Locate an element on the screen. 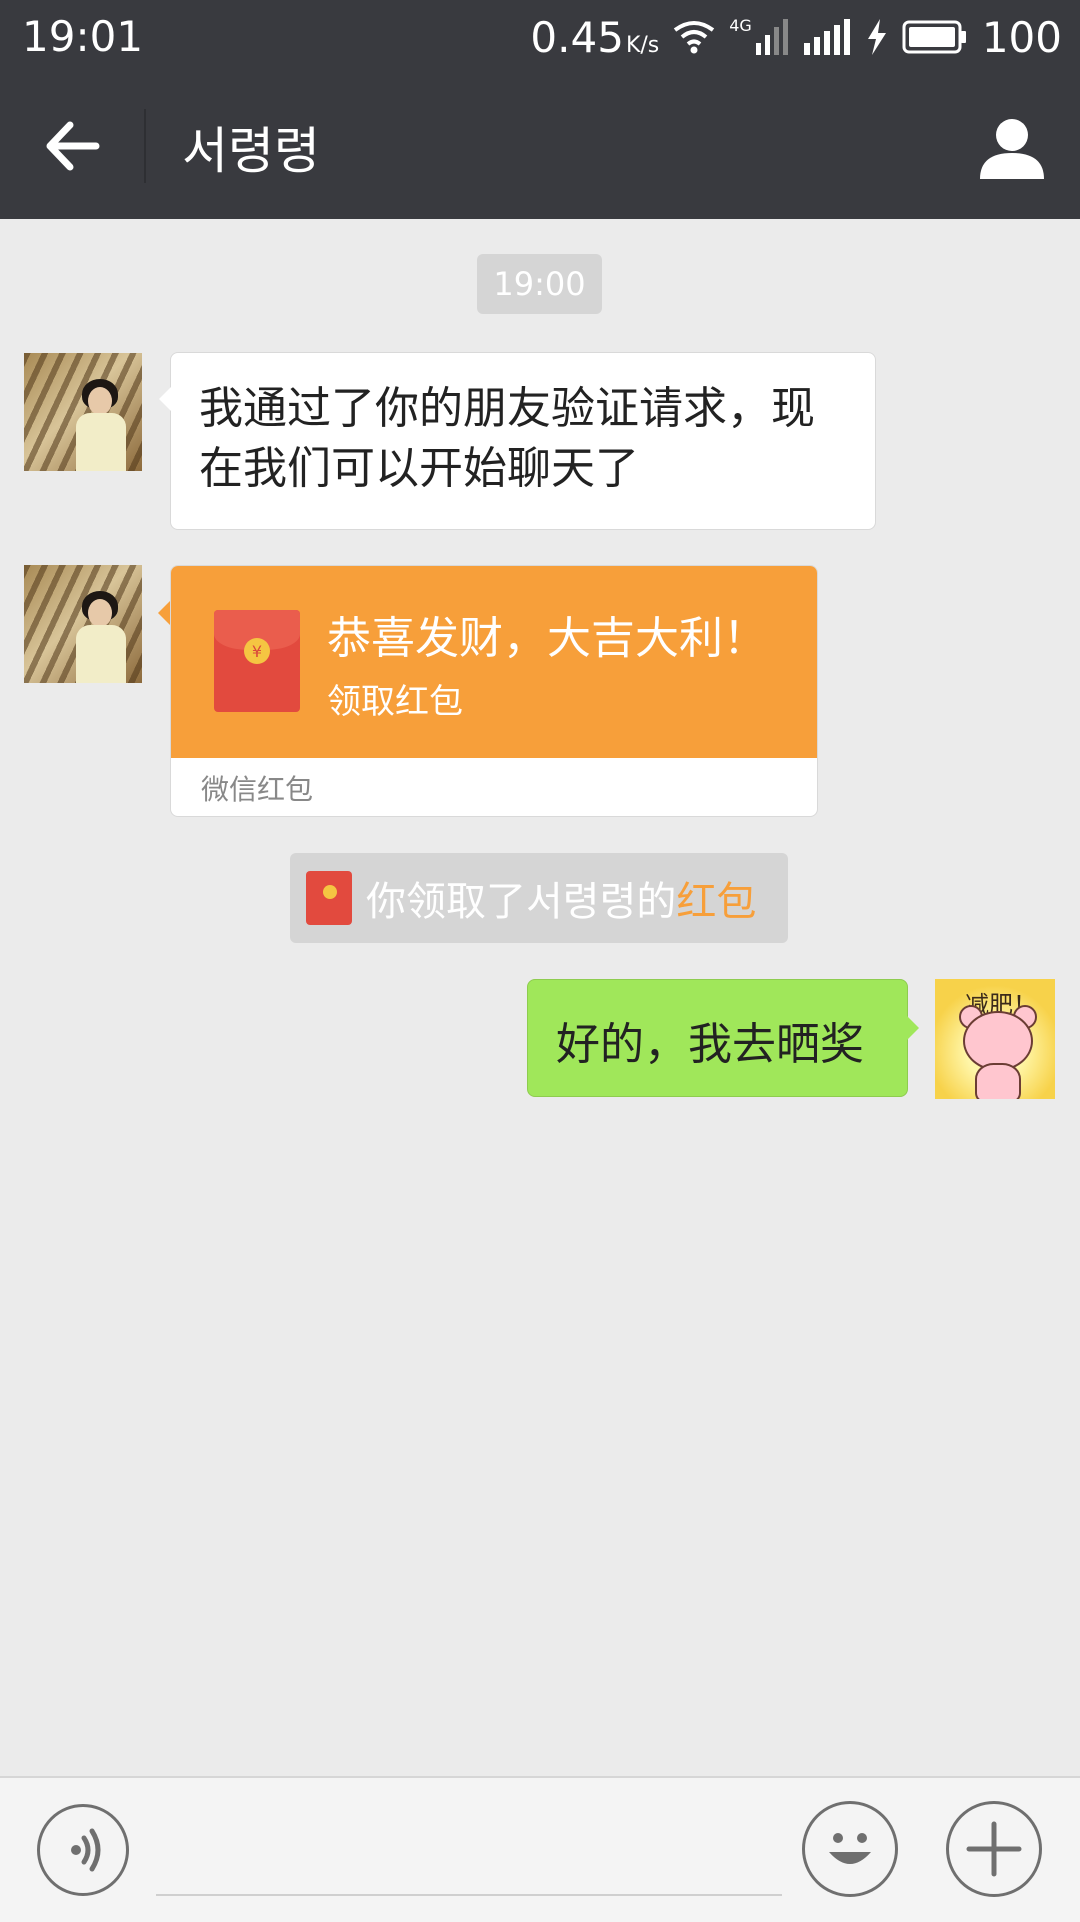 The height and width of the screenshot is (1922, 1080). input-bar is located at coordinates (540, 1849).